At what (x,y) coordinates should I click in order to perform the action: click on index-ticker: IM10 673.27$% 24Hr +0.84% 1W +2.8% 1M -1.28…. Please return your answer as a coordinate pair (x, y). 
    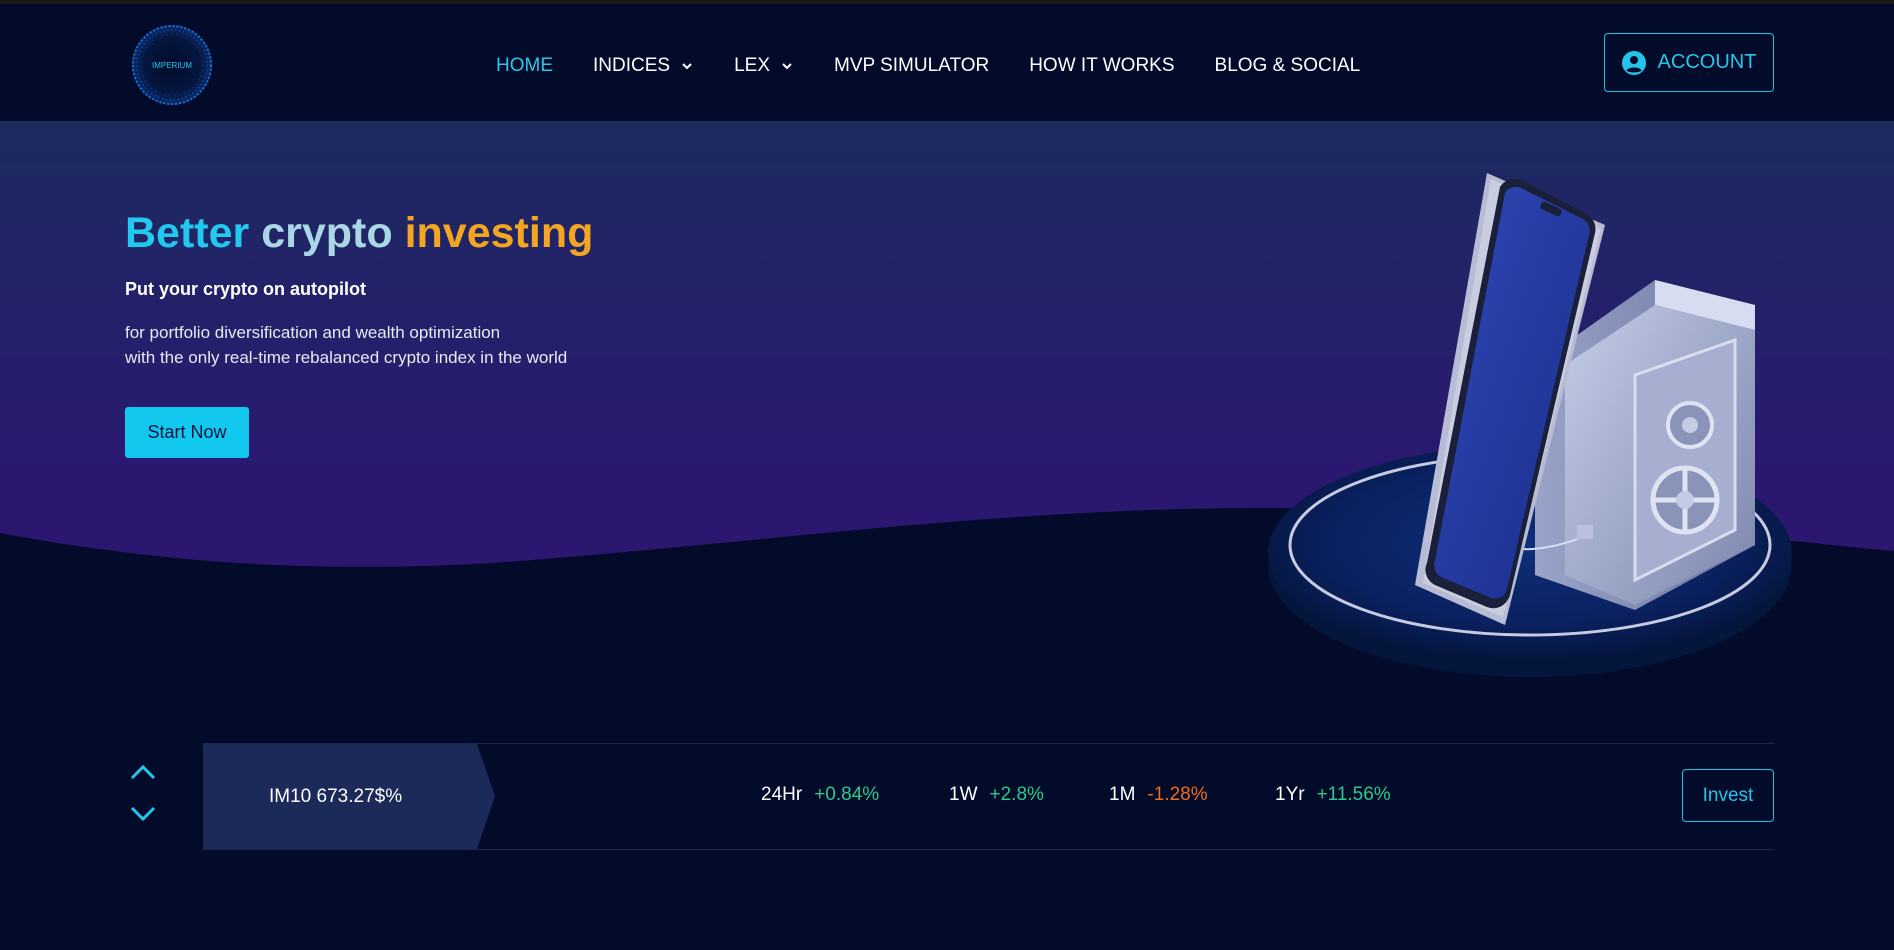
    Looking at the image, I should click on (988, 796).